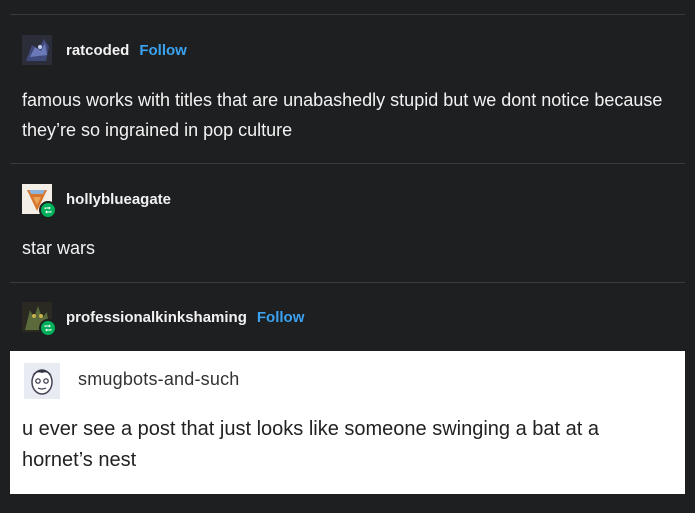  What do you see at coordinates (118, 199) in the screenshot?
I see `username: hollyblueagate` at bounding box center [118, 199].